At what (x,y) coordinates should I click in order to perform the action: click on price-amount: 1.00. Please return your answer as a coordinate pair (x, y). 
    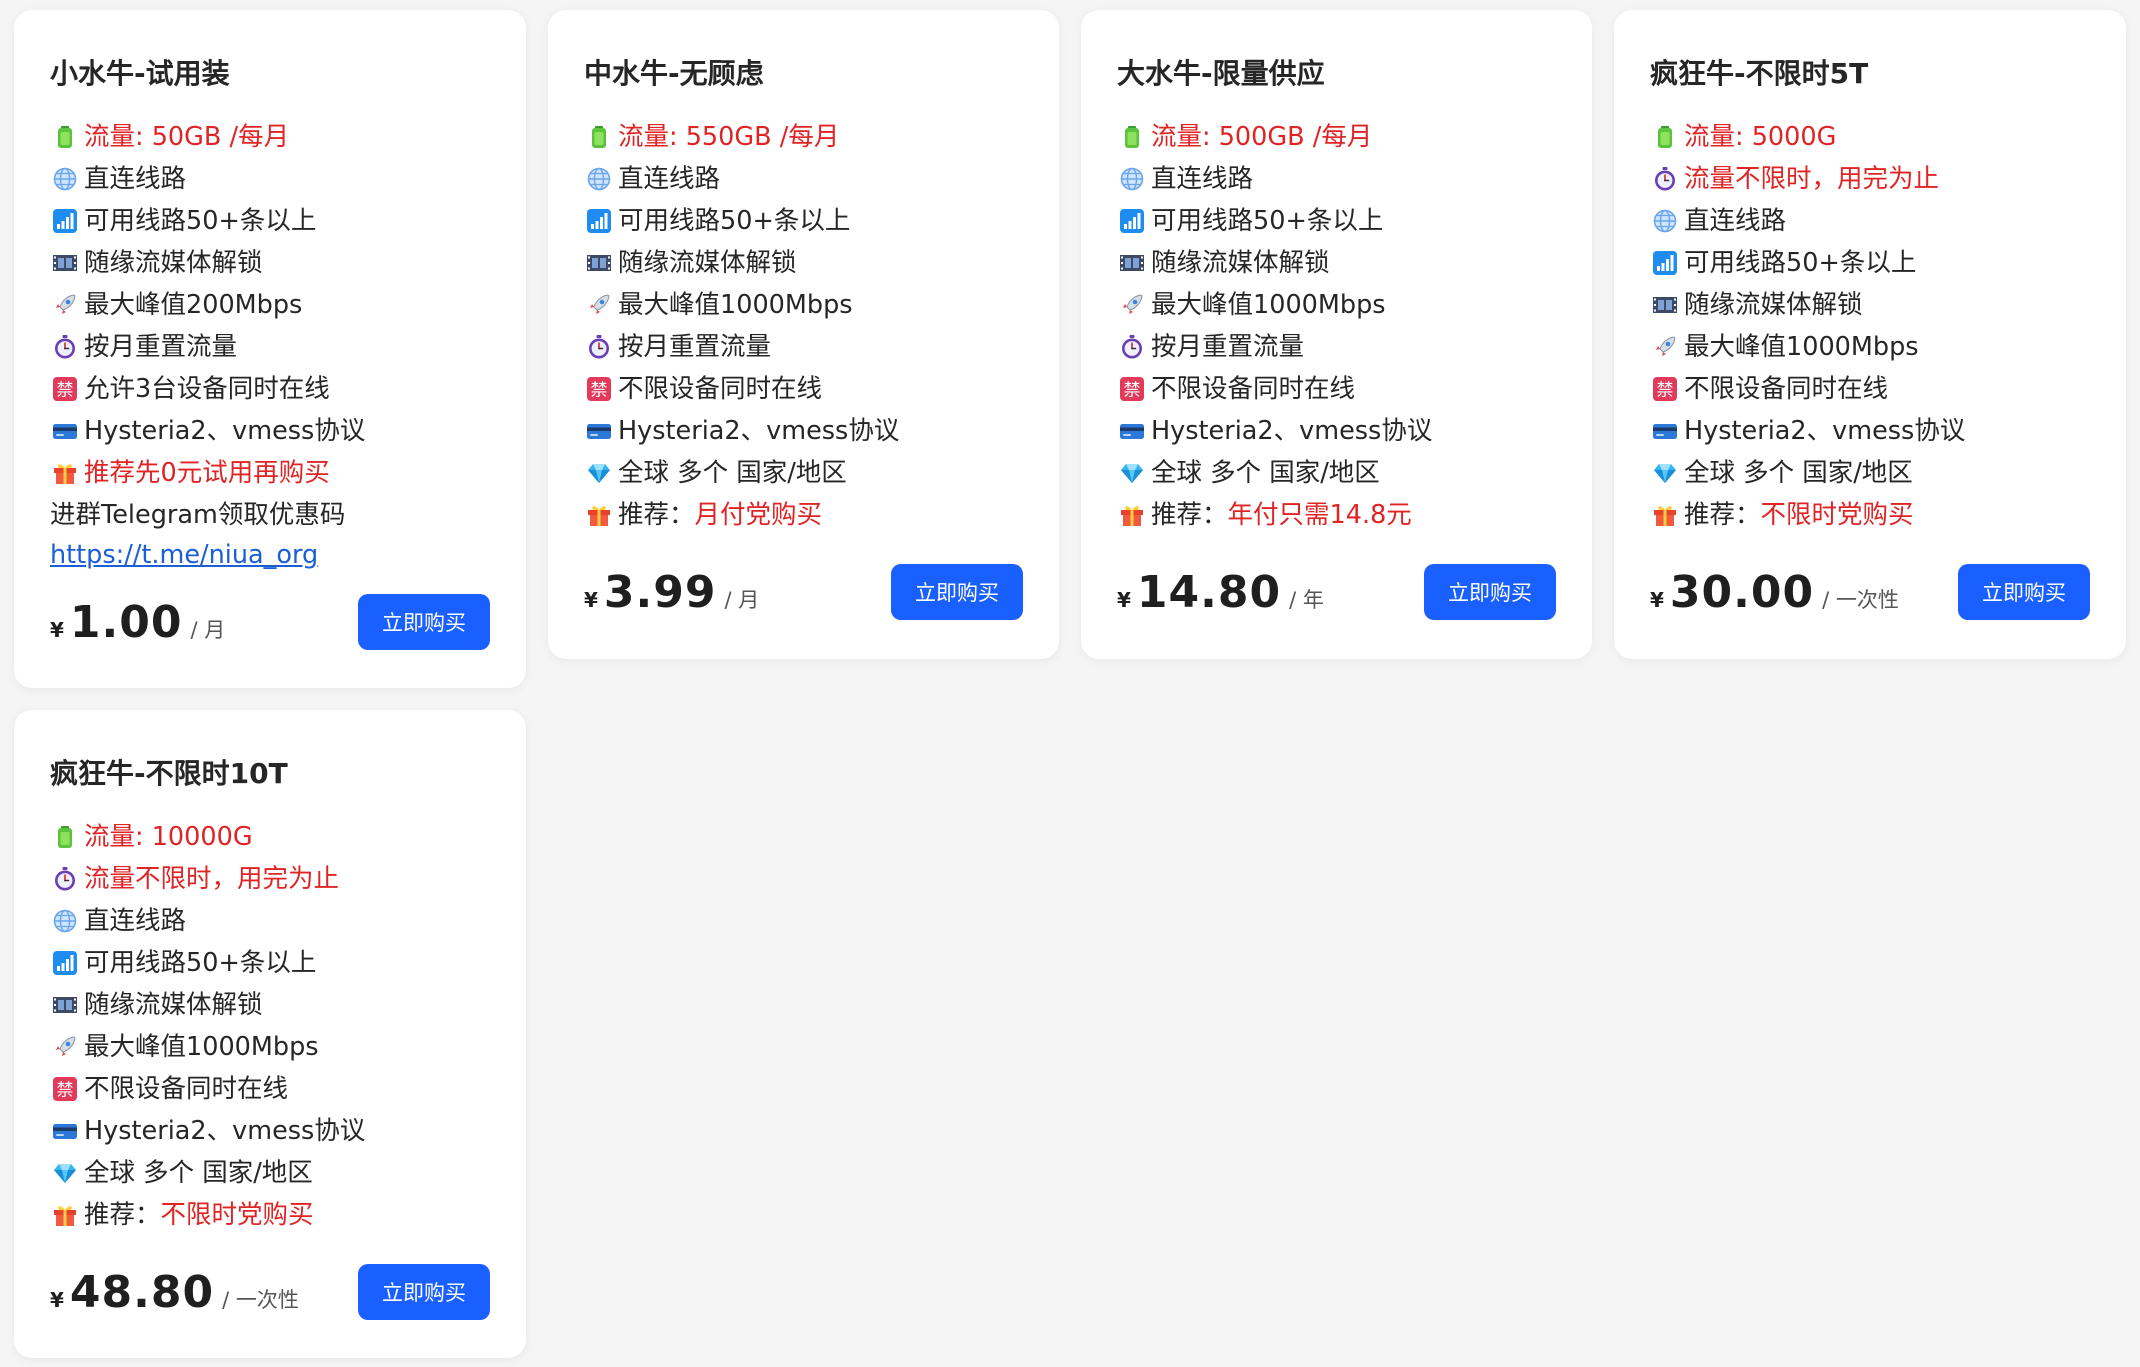
    Looking at the image, I should click on (126, 622).